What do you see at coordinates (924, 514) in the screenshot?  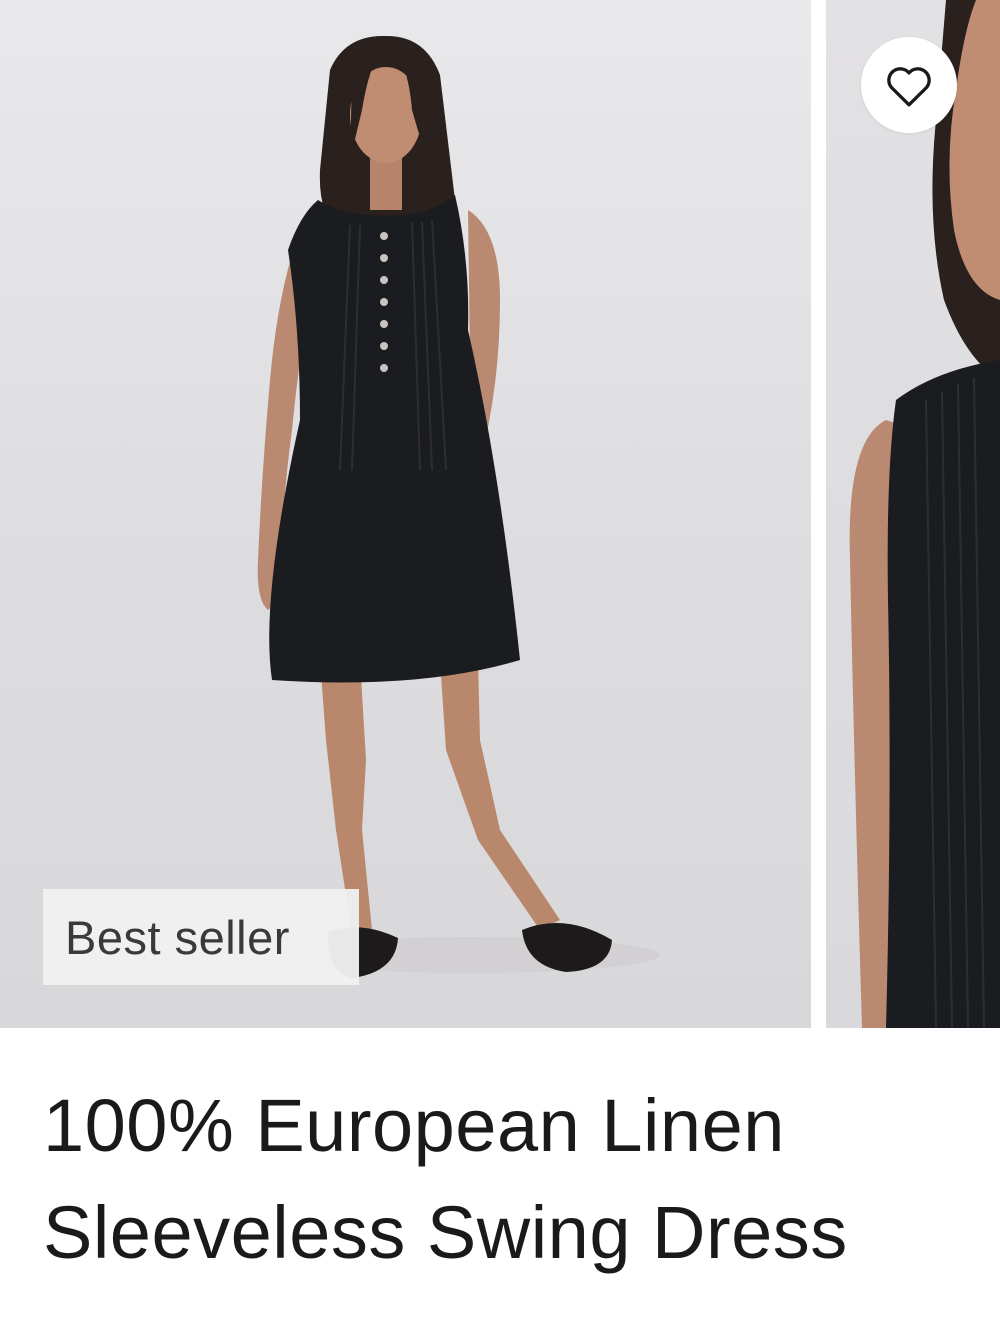 I see `model-closeup-illustration` at bounding box center [924, 514].